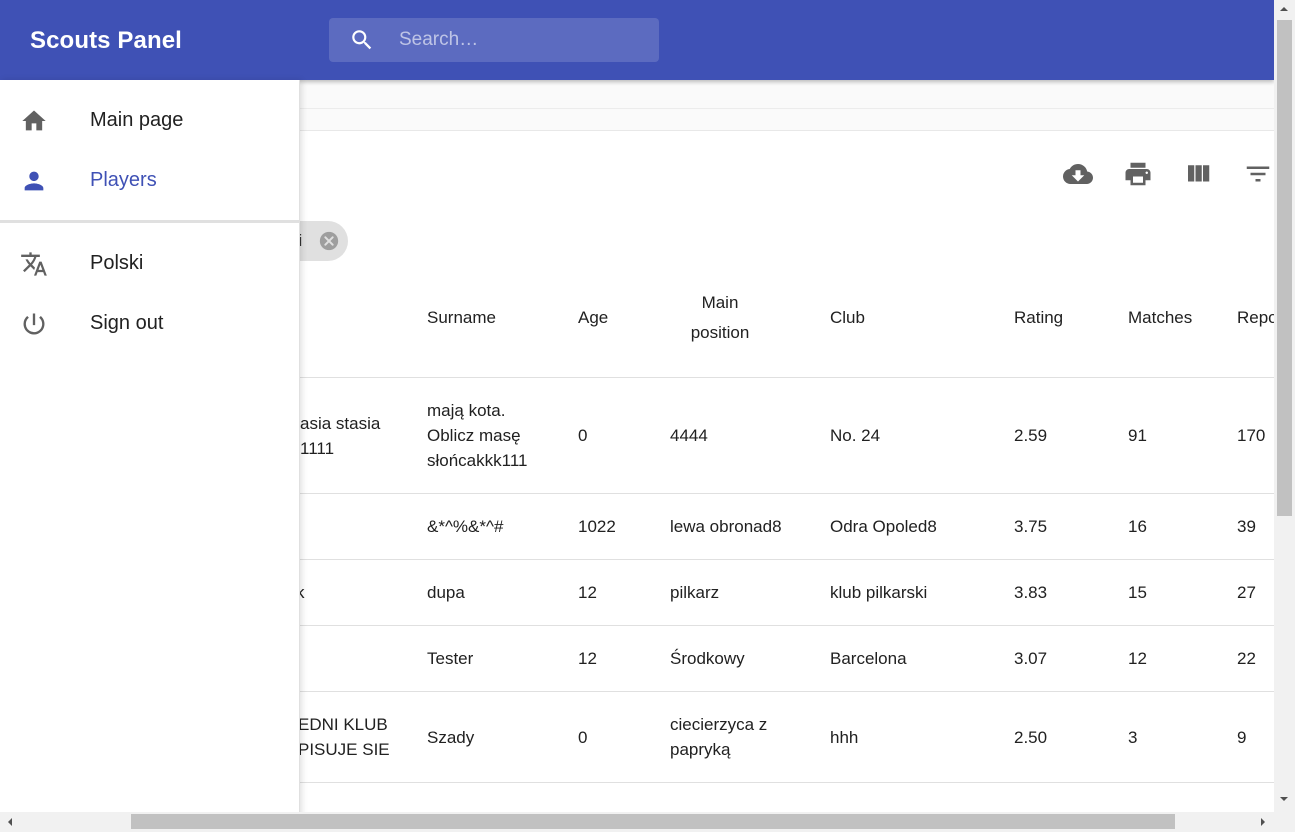  What do you see at coordinates (362, 40) in the screenshot?
I see `search-icon` at bounding box center [362, 40].